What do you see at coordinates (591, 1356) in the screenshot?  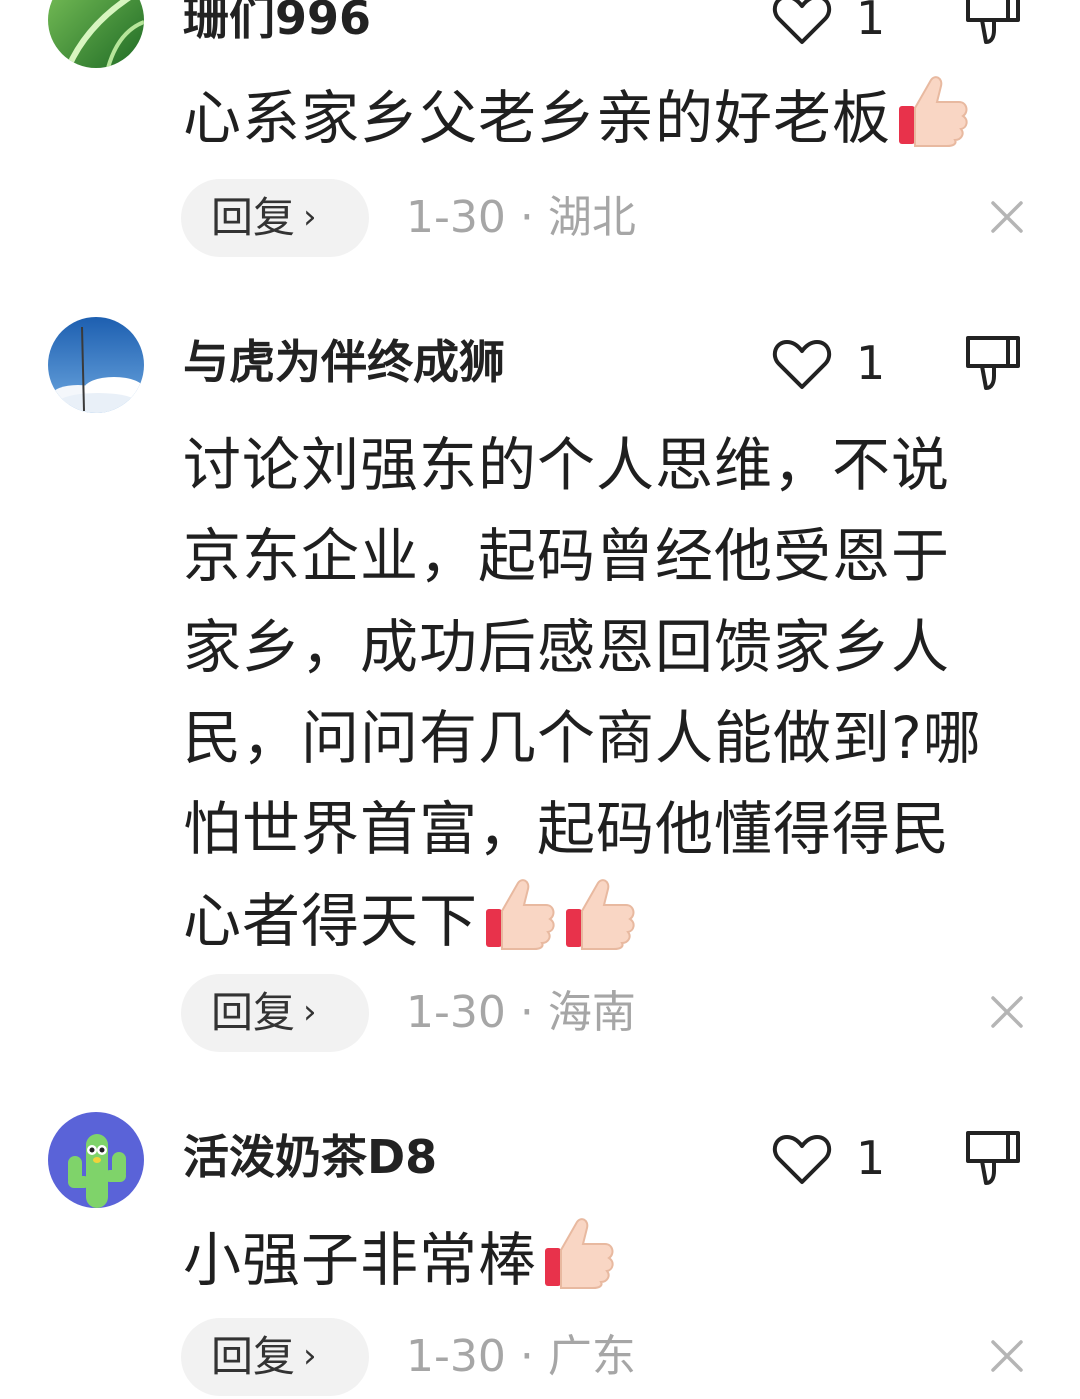 I see `comment-location: 广东` at bounding box center [591, 1356].